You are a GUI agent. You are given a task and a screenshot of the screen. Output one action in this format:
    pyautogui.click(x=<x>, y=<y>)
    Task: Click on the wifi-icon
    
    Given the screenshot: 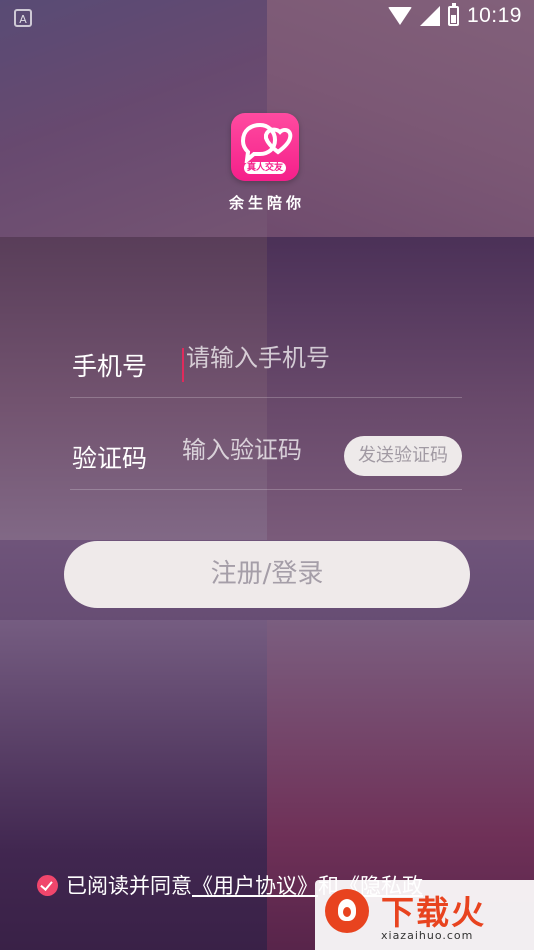 What is the action you would take?
    pyautogui.click(x=399, y=16)
    